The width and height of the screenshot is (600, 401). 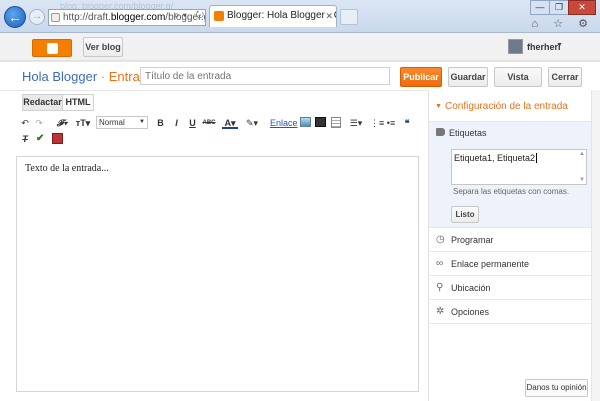 What do you see at coordinates (582, 154) in the screenshot?
I see `scroll-up-icon: ▲` at bounding box center [582, 154].